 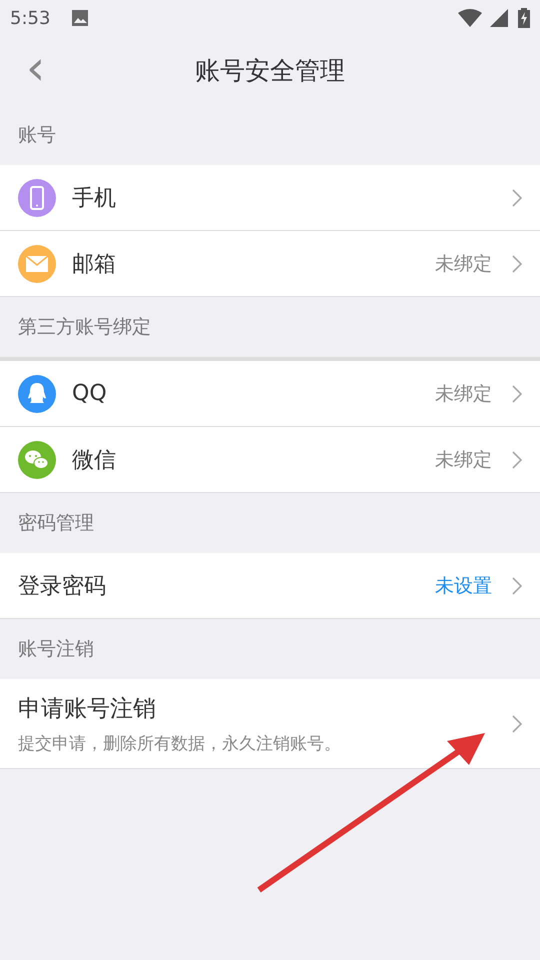 I want to click on row-label: 登录密码, so click(x=62, y=586).